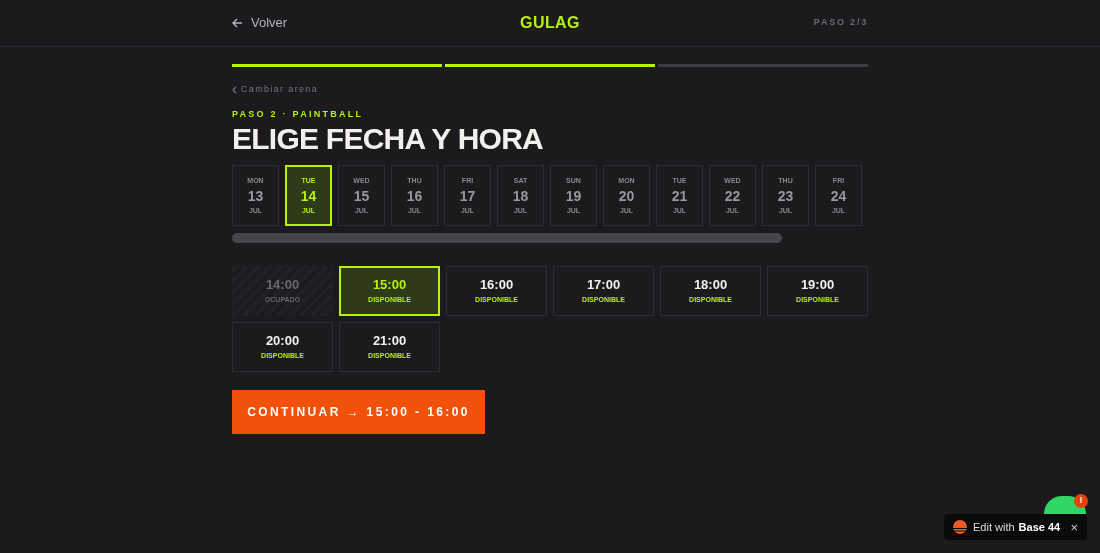 This screenshot has height=553, width=1100. What do you see at coordinates (550, 23) in the screenshot?
I see `logo: GULAG` at bounding box center [550, 23].